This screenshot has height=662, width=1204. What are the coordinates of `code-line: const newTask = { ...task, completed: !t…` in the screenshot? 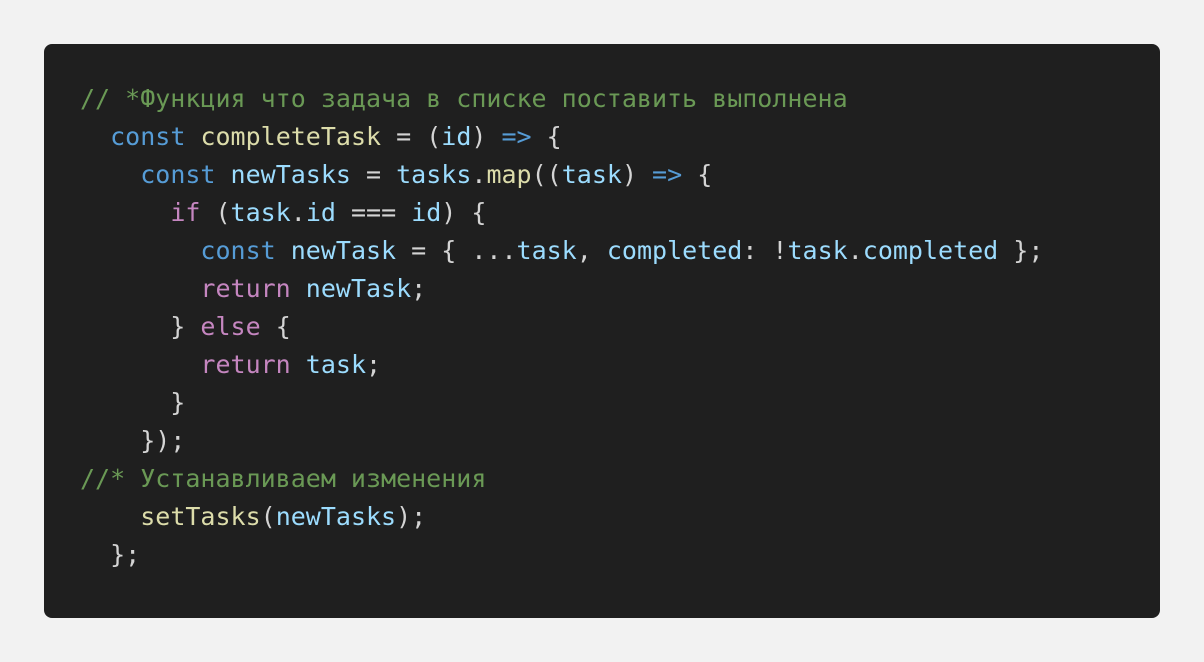 It's located at (561, 251).